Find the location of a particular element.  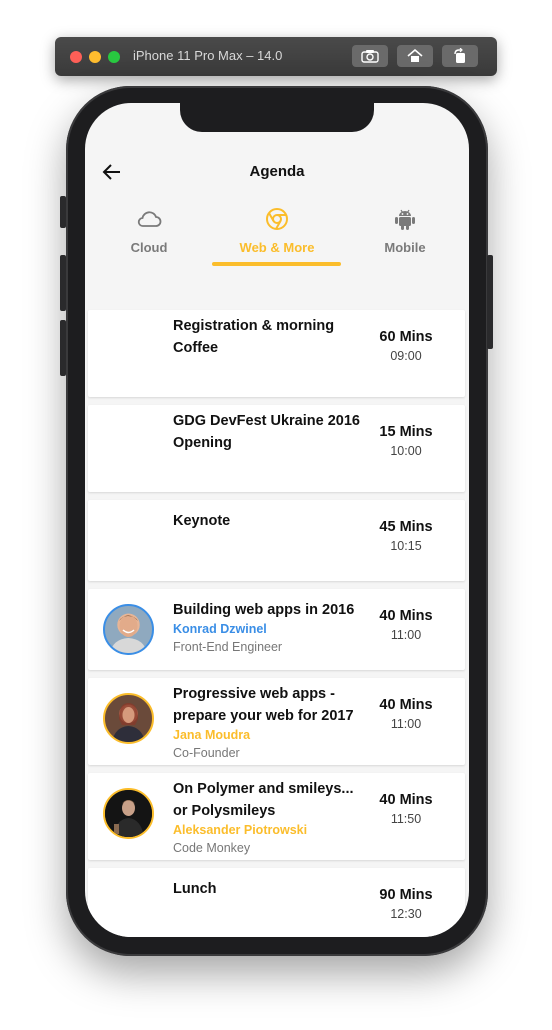

tab-web-and-more: Web & More is located at coordinates (277, 230).